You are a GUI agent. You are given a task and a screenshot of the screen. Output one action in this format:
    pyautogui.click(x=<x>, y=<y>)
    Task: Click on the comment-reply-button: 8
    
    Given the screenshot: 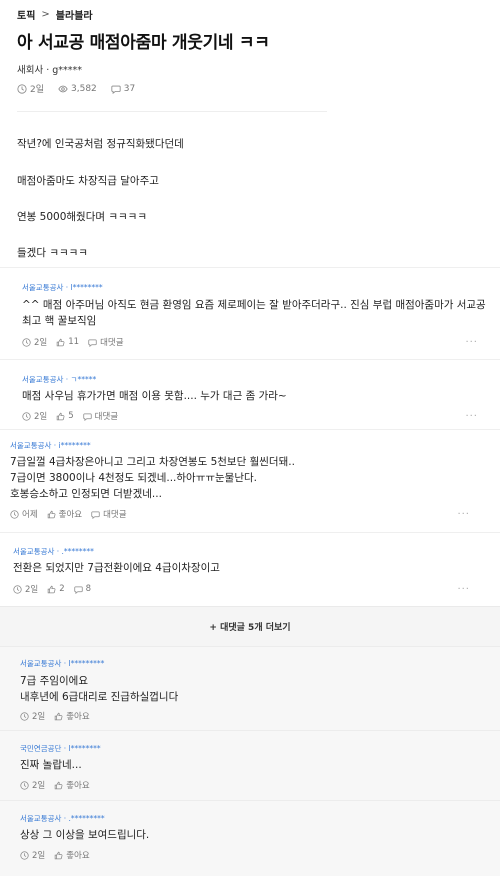 What is the action you would take?
    pyautogui.click(x=82, y=589)
    